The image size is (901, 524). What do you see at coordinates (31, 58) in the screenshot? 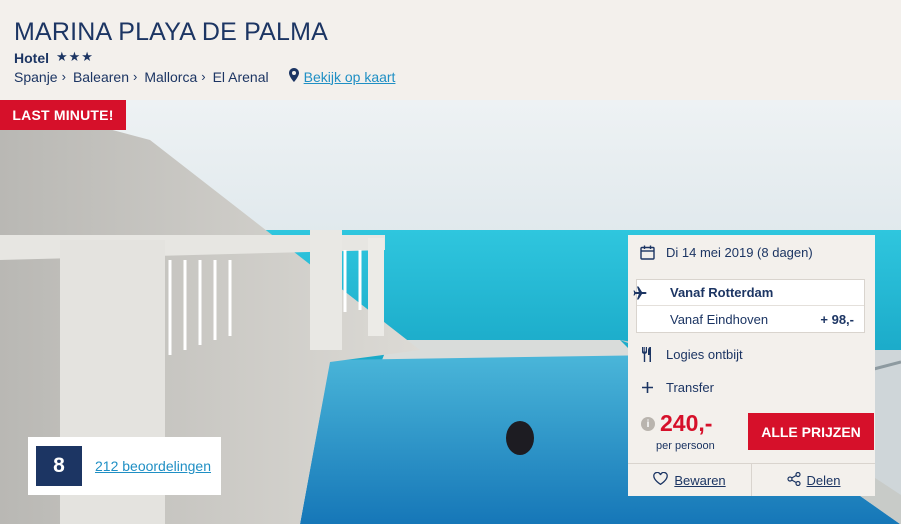
I see `hotel-type: Hotel` at bounding box center [31, 58].